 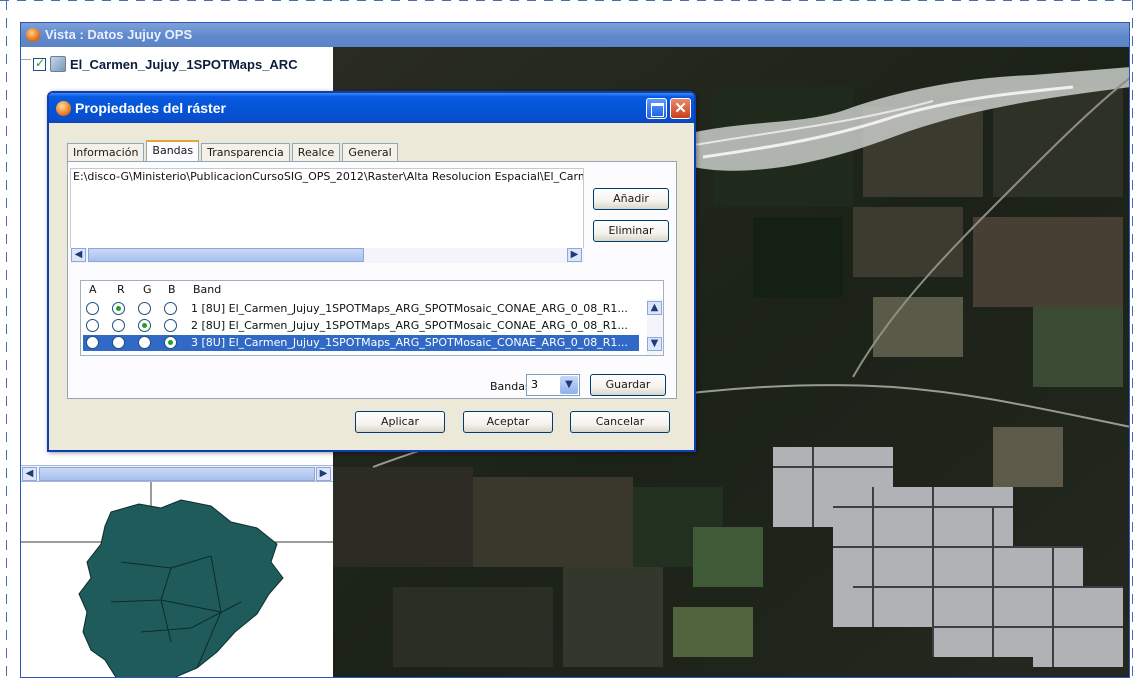 I want to click on col-a: A, so click(x=93, y=289).